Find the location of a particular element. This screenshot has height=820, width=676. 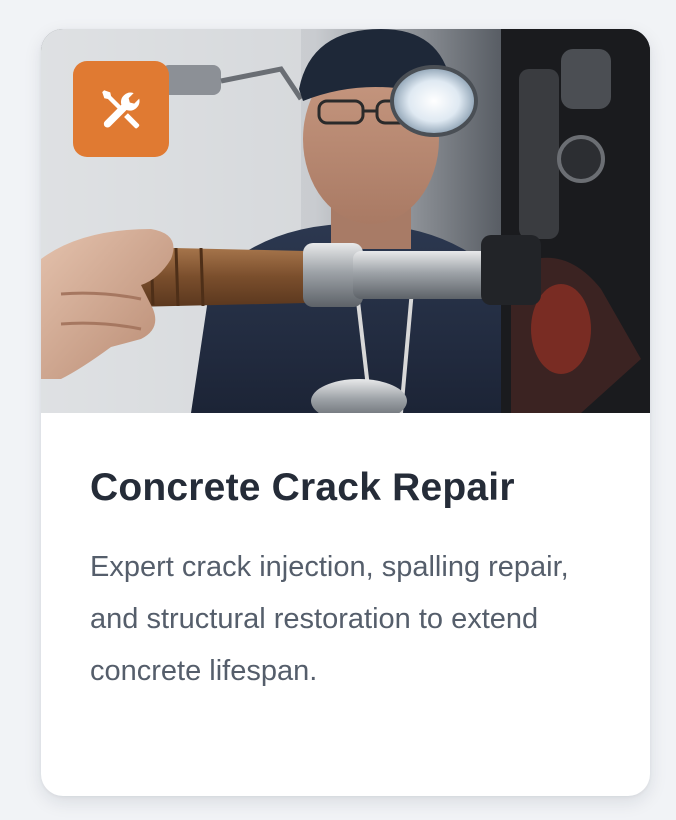

service-badge is located at coordinates (121, 109).